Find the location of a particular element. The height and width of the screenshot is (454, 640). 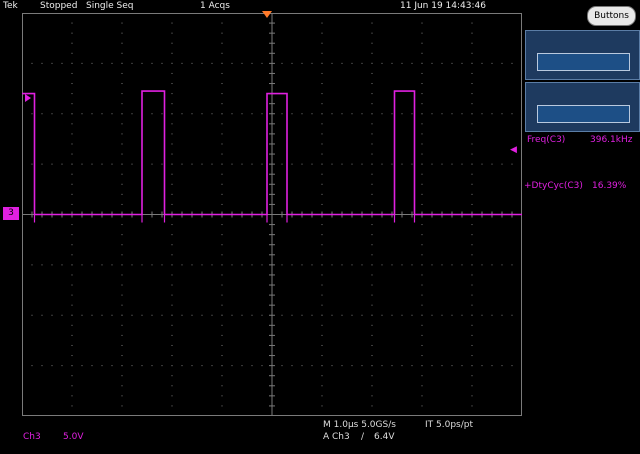

acquisition-count: 1 Acqs is located at coordinates (215, 6).